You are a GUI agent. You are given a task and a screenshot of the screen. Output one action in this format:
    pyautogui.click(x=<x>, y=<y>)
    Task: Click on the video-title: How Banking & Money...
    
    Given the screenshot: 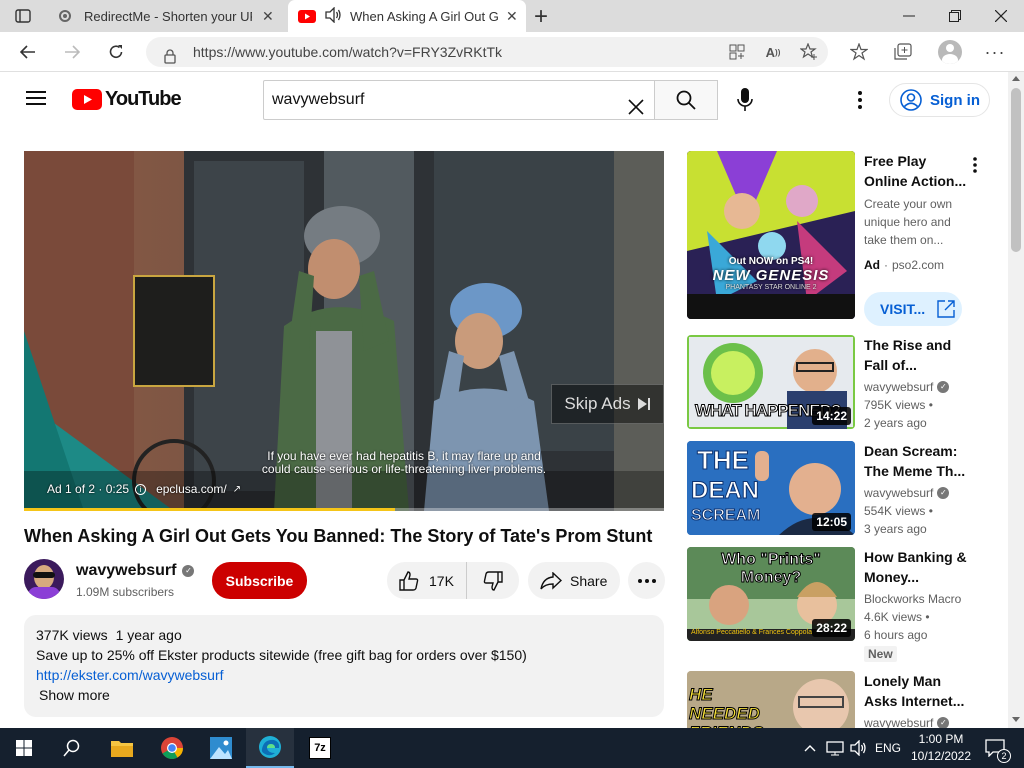 What is the action you would take?
    pyautogui.click(x=917, y=567)
    